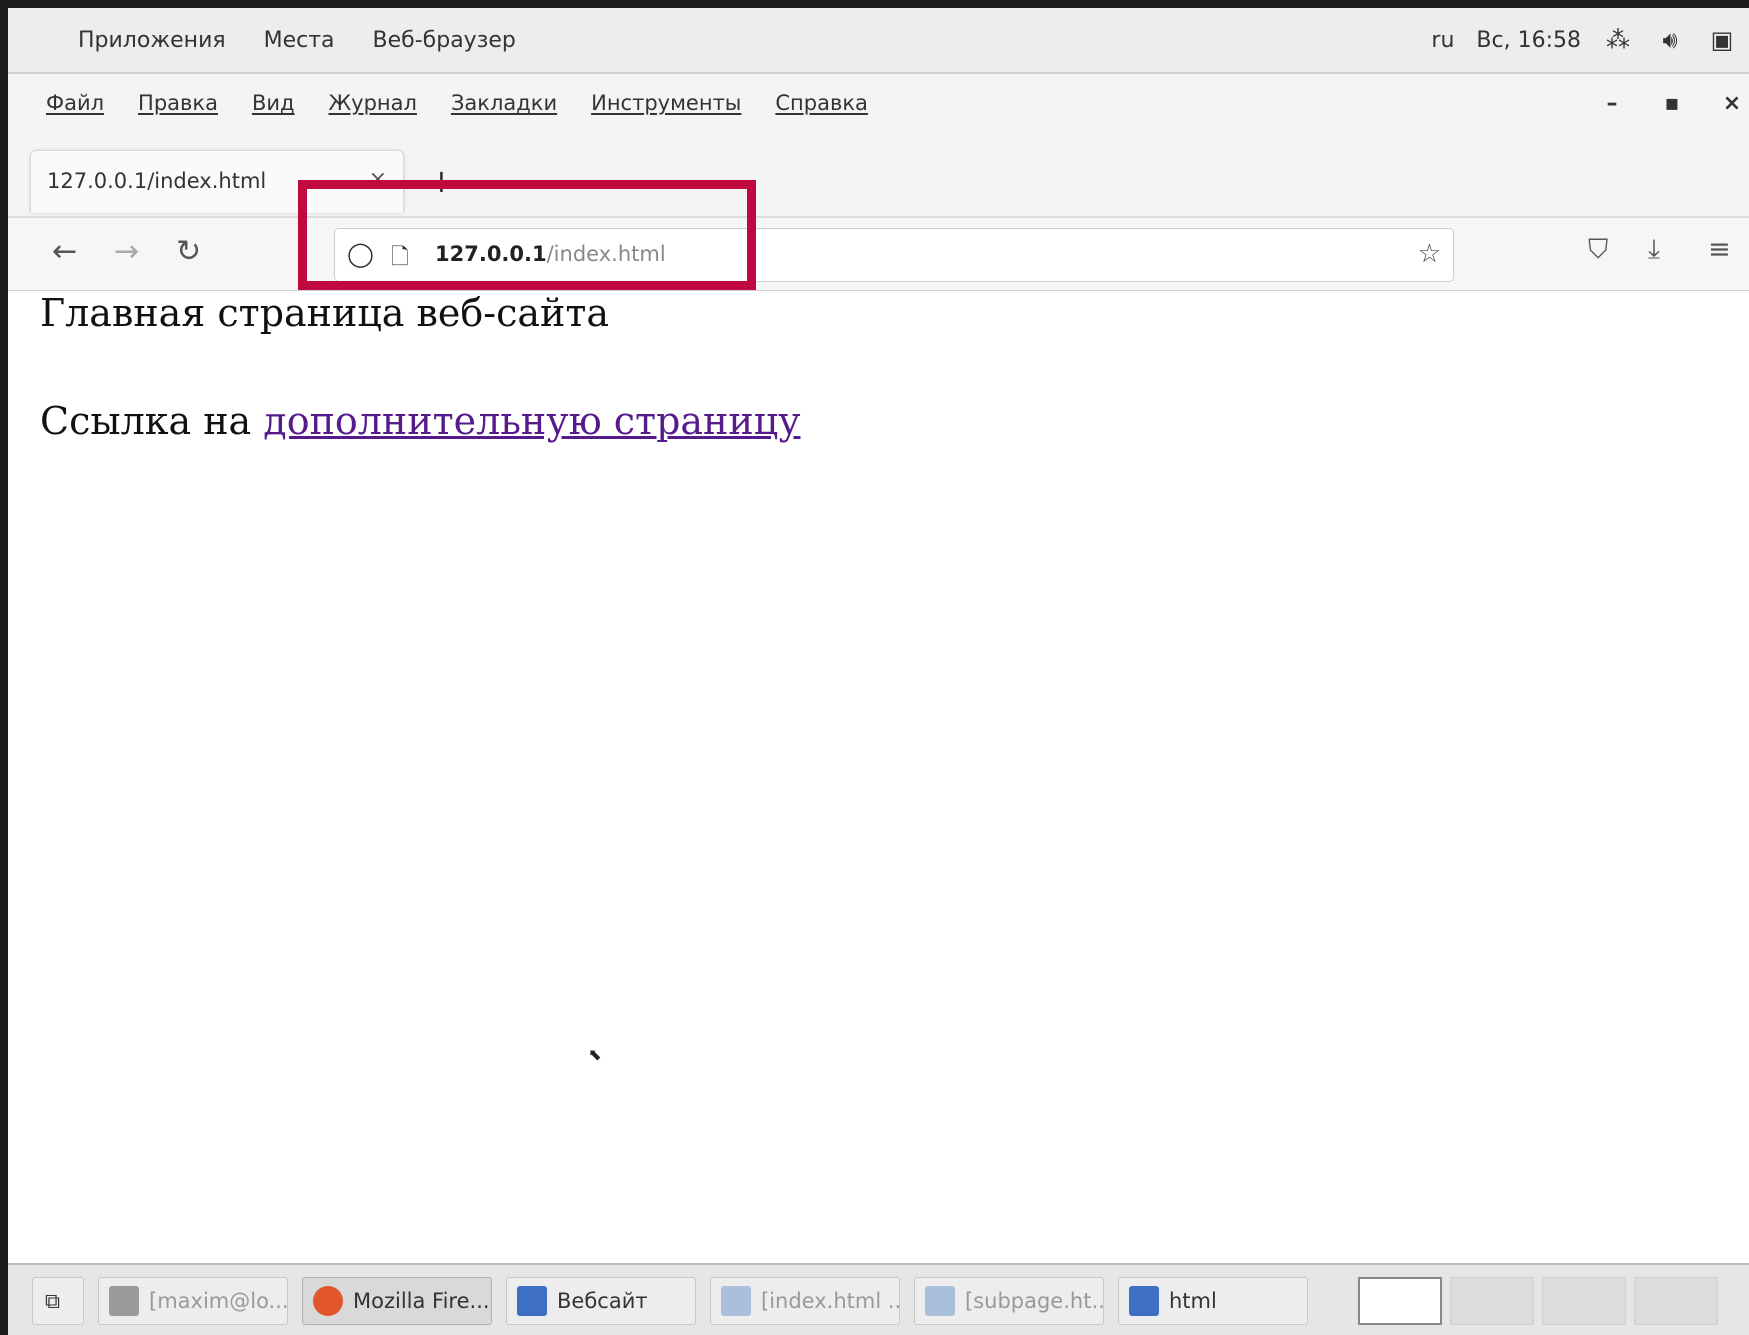  Describe the element at coordinates (1719, 249) in the screenshot. I see `app-menu-icon: ≡` at that location.